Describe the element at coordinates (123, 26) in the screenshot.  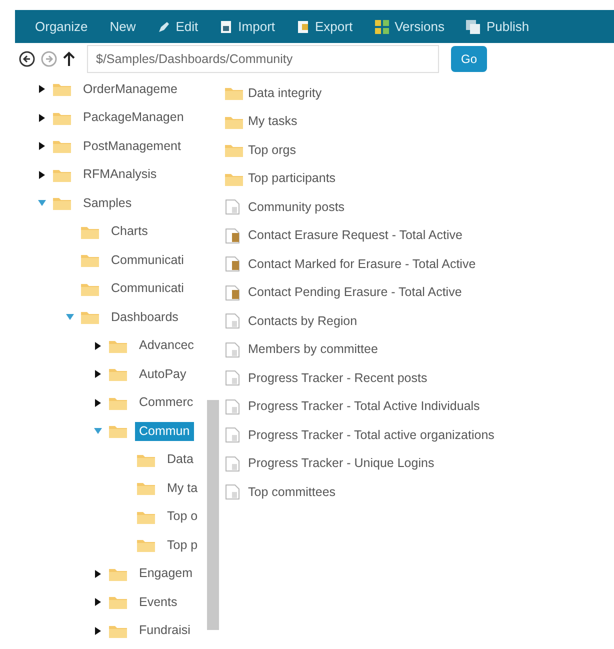
I see `toolbar-button: New` at that location.